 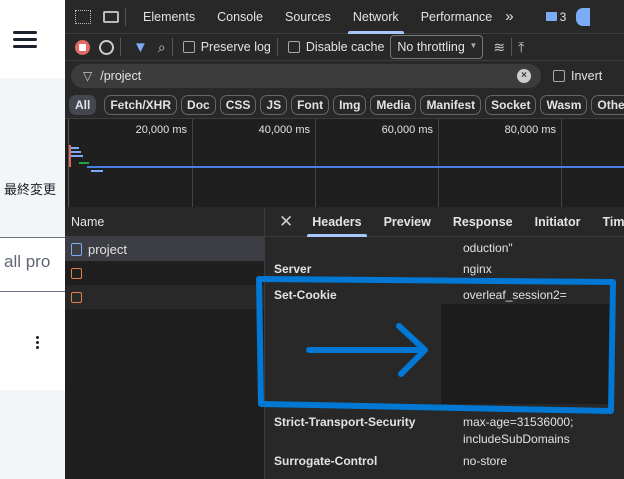 I want to click on chip-wasm: Wasm, so click(x=564, y=104).